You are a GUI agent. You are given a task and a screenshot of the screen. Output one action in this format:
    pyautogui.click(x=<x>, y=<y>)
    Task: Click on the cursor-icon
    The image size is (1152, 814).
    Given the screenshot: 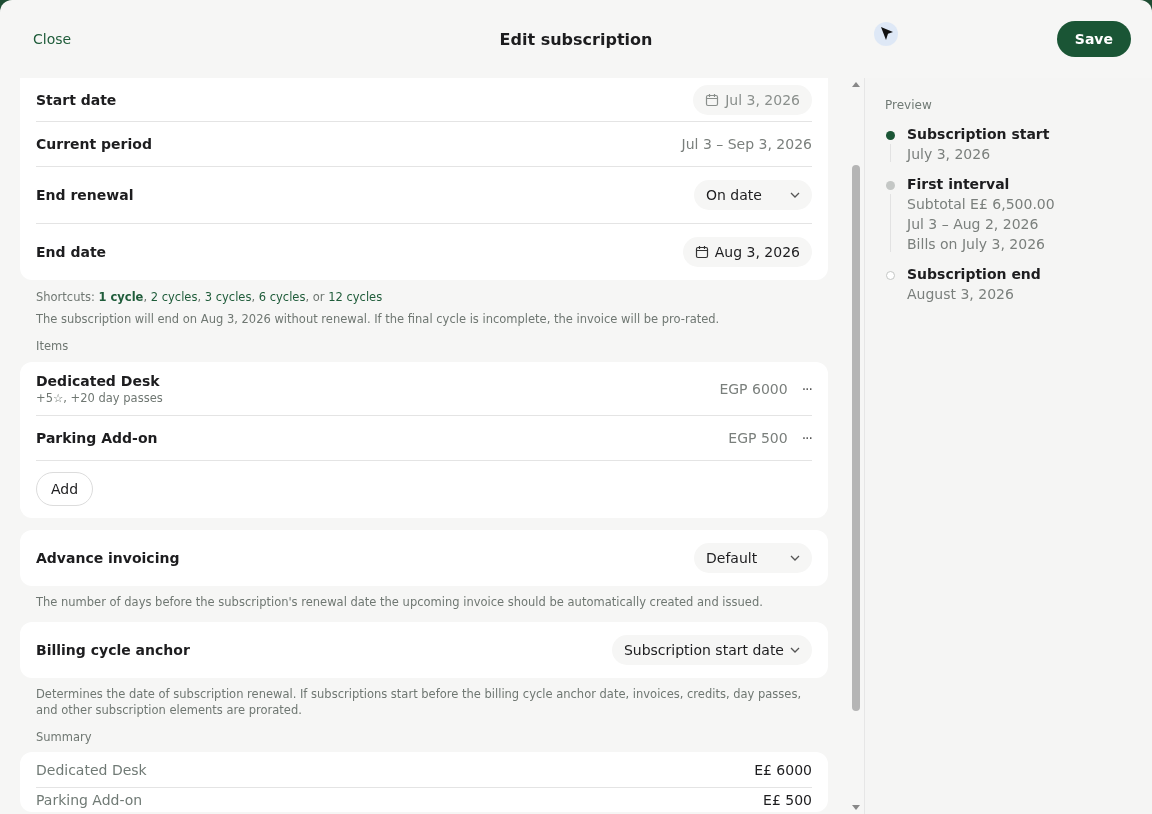 What is the action you would take?
    pyautogui.click(x=886, y=34)
    